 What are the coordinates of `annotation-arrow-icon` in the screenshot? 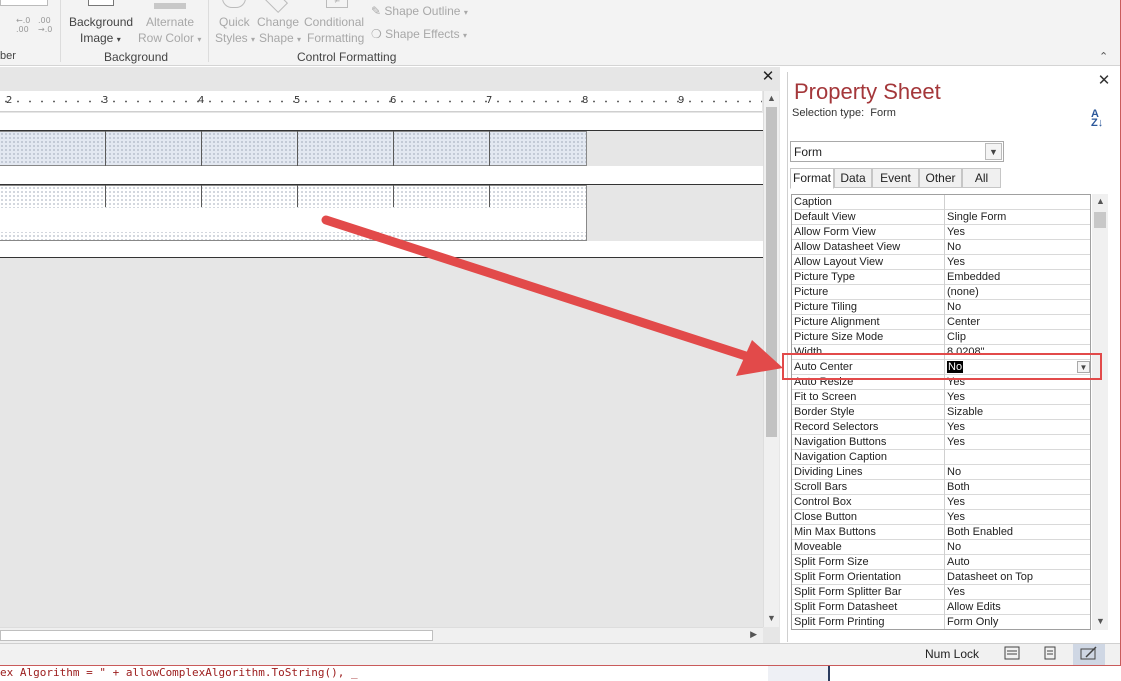 It's located at (552, 295).